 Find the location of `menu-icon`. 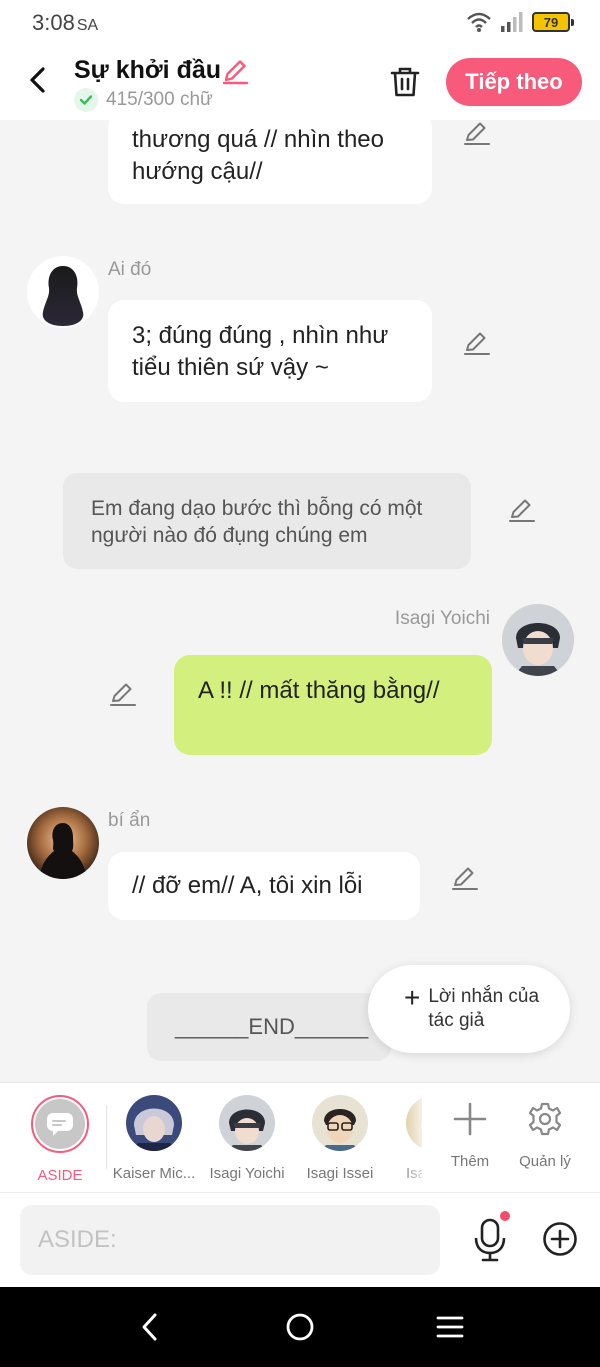

menu-icon is located at coordinates (450, 1327).